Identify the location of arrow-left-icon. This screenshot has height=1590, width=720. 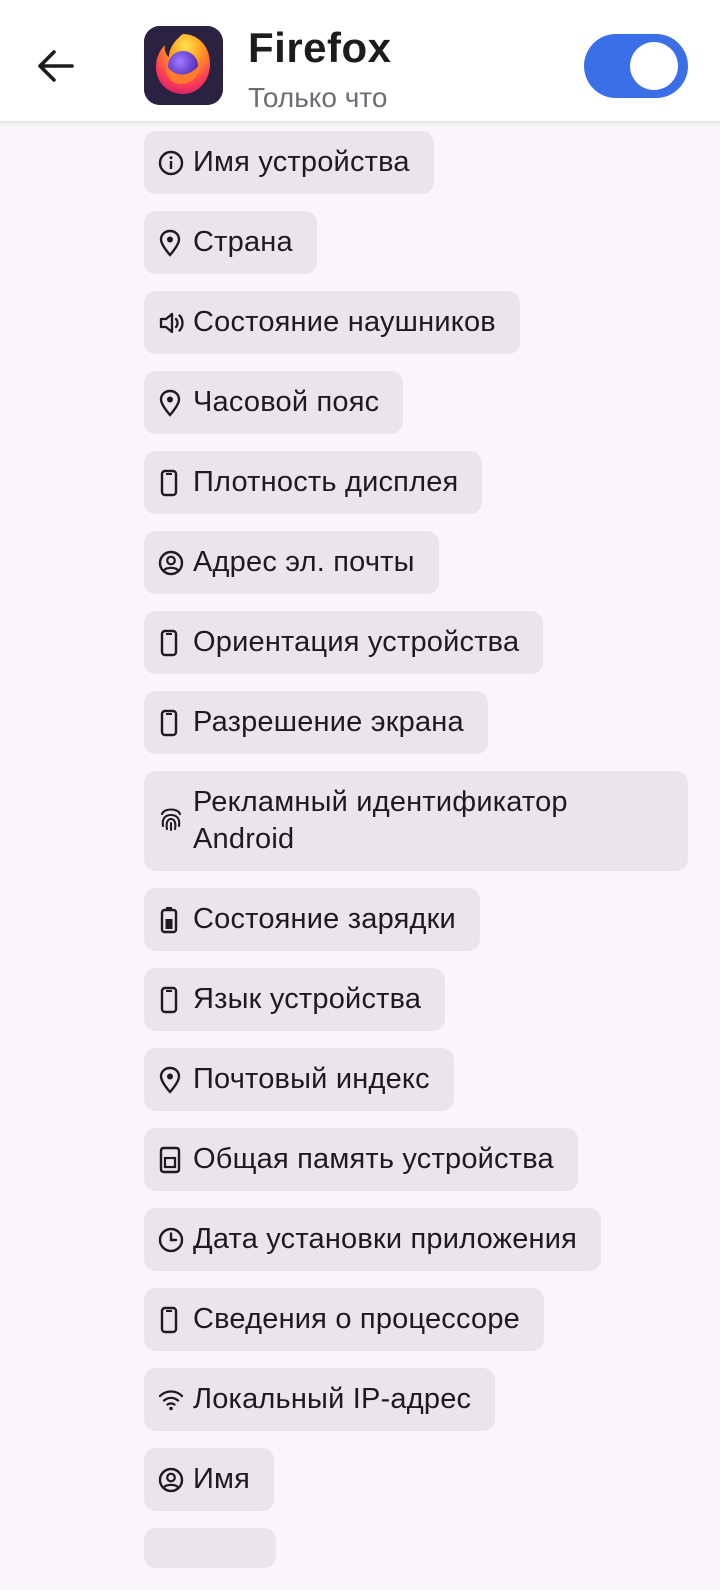
(56, 66).